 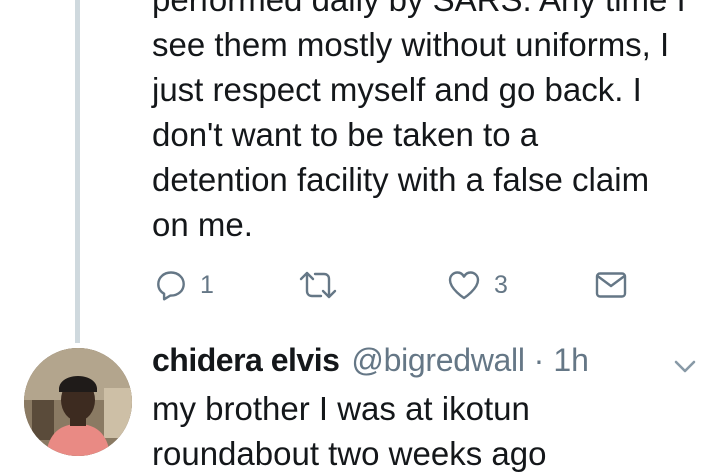 What do you see at coordinates (349, 453) in the screenshot?
I see `tweet-text-line: roundabout two weeks ago` at bounding box center [349, 453].